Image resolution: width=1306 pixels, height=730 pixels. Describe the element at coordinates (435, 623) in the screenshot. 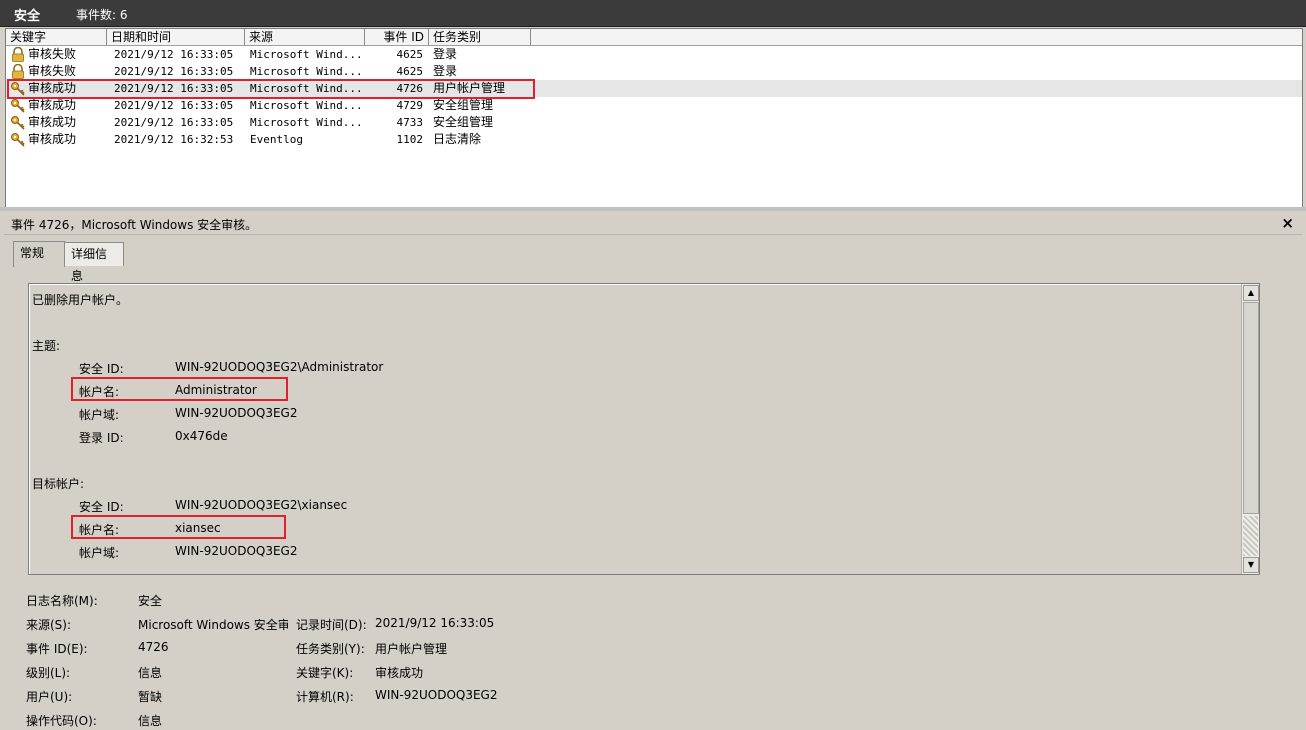

I see `logged-value: 2021/9/12 16:33:05` at that location.